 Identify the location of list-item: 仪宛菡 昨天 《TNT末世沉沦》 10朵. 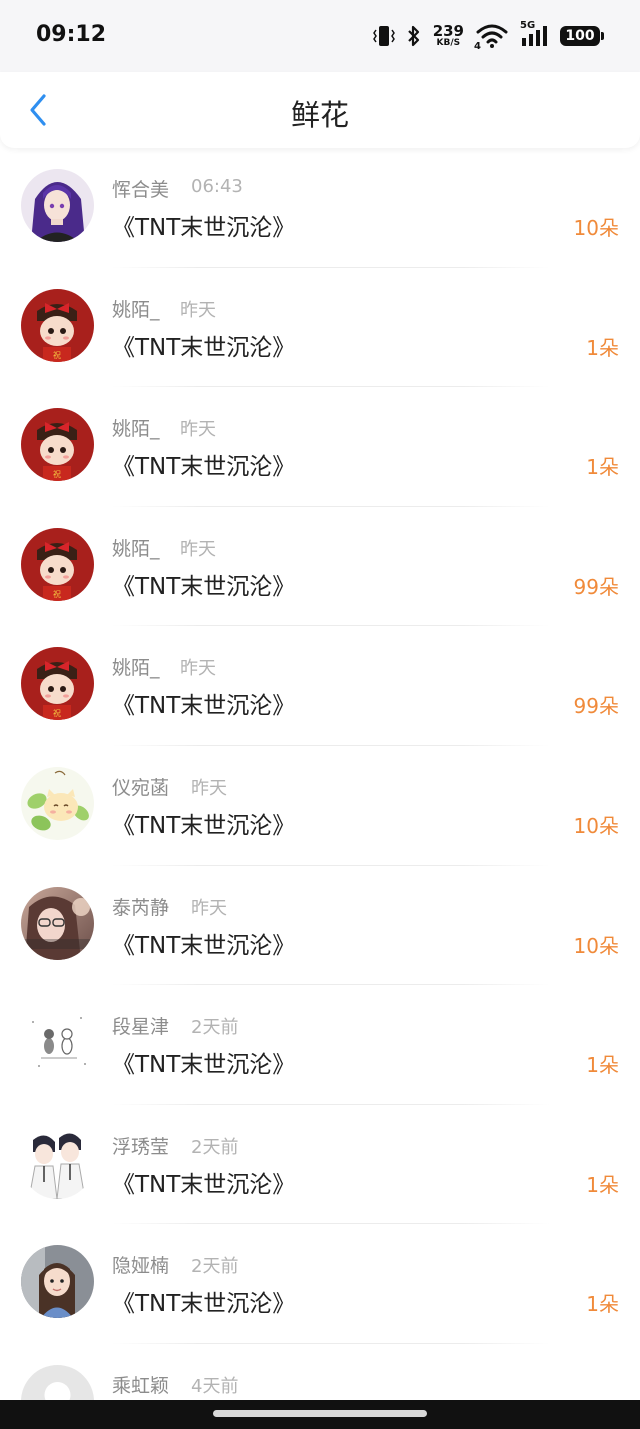
(320, 806).